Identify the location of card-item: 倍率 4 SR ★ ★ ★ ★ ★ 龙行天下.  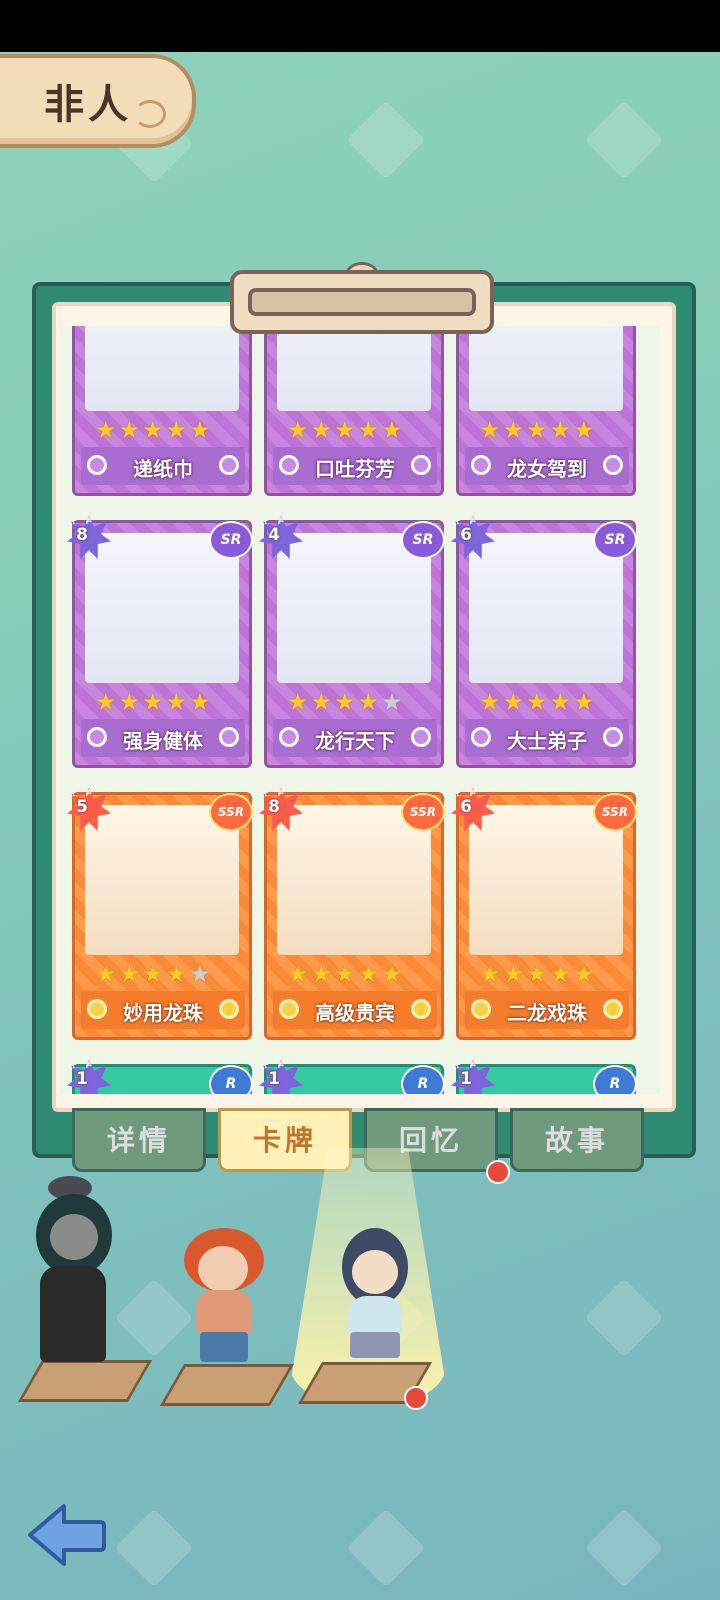
(352, 641).